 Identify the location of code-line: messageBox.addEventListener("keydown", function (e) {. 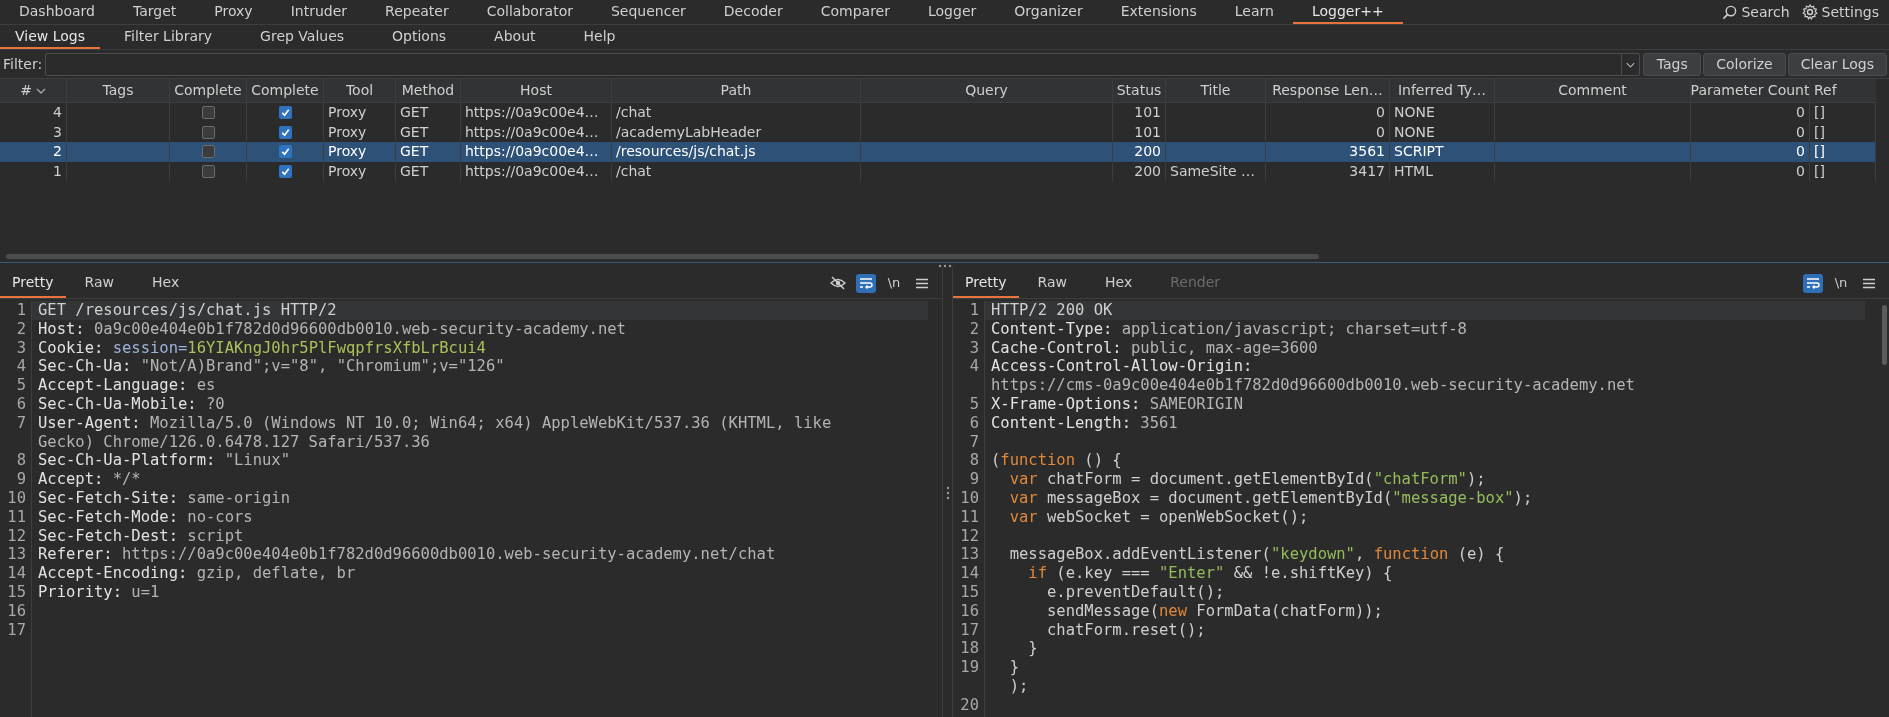
(1257, 555).